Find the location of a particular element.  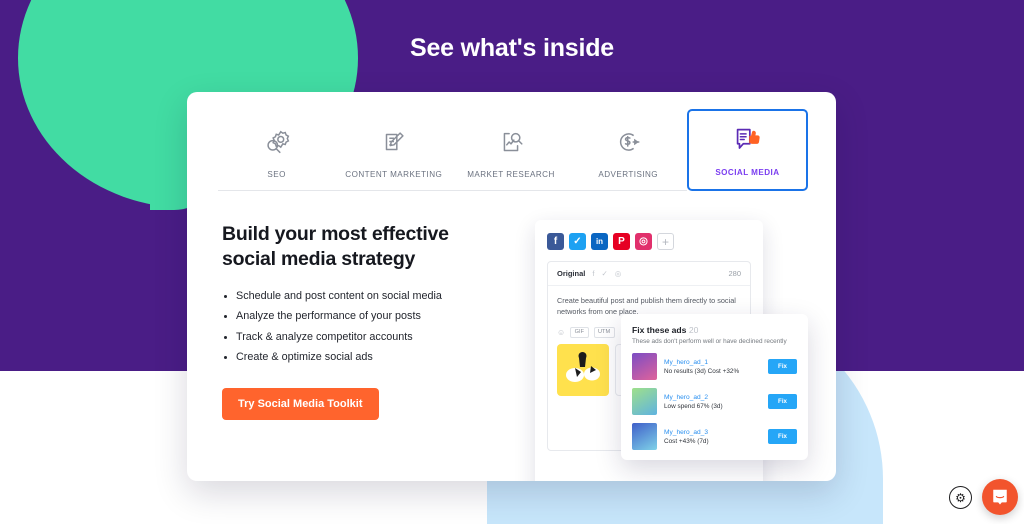

pinterest-icon: P is located at coordinates (621, 241).